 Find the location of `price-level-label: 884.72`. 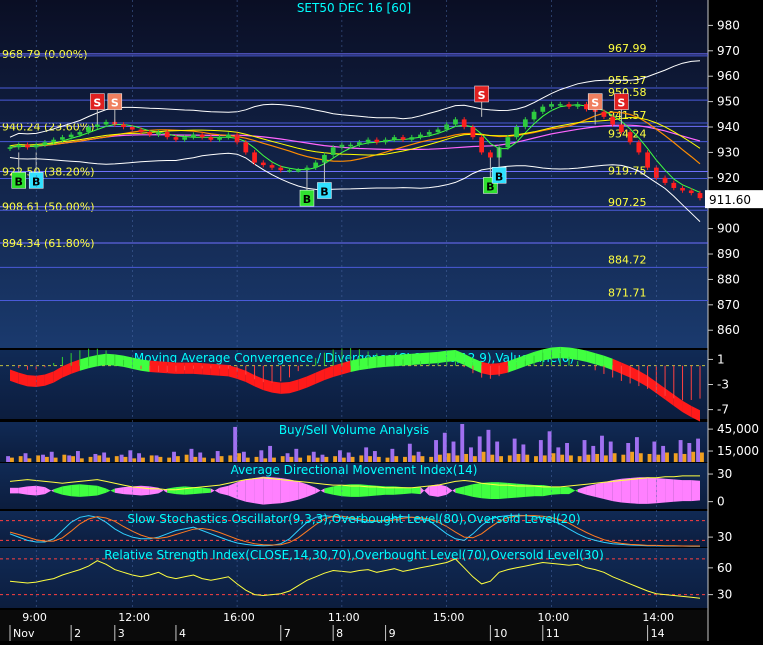

price-level-label: 884.72 is located at coordinates (627, 259).